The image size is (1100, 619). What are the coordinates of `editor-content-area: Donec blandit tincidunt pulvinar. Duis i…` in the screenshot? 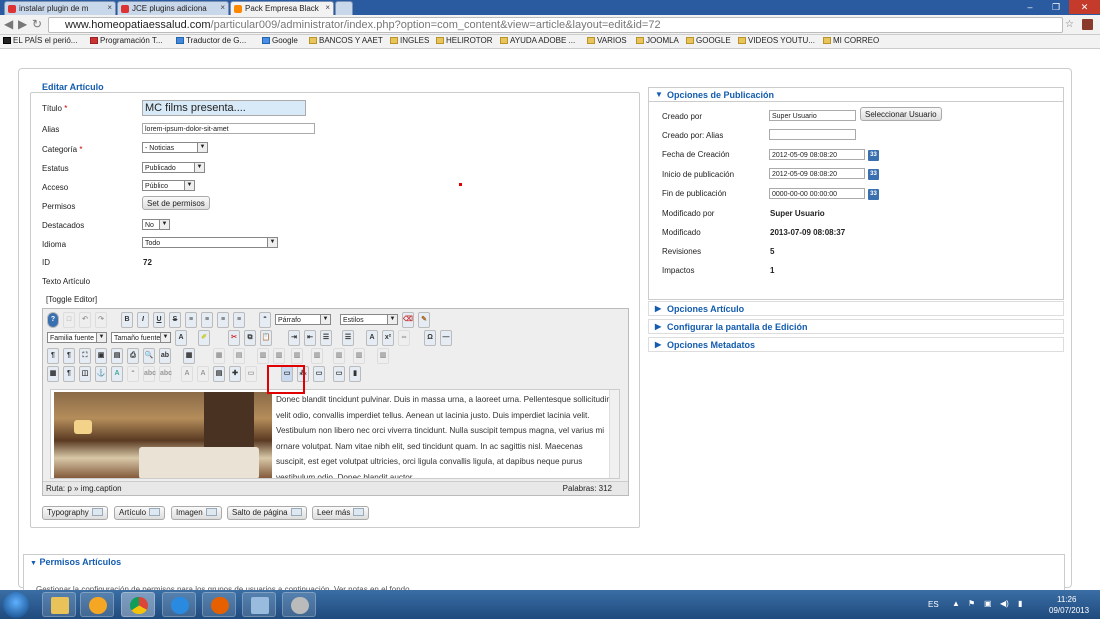 It's located at (335, 434).